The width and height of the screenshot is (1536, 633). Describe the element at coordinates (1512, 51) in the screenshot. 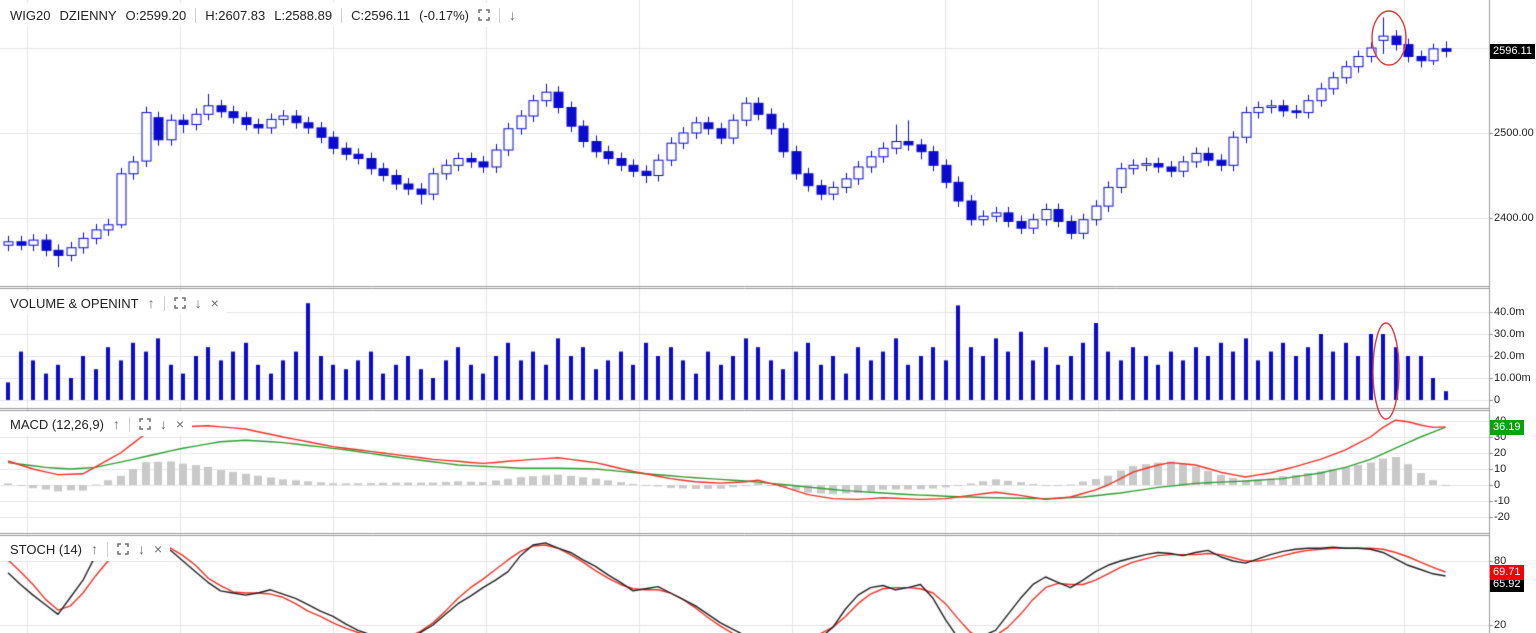

I see `last-price-badge: 2596.11` at that location.